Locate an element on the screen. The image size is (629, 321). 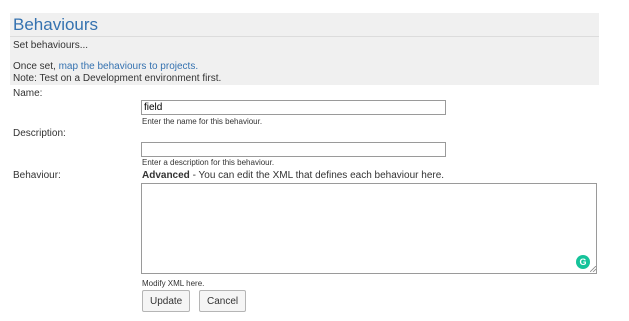
description-hint: Enter a description for this behaviour. is located at coordinates (208, 162).